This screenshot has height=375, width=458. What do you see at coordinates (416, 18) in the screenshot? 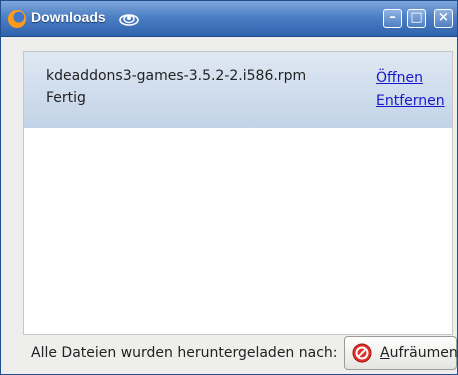
I see `maximize-button: □` at bounding box center [416, 18].